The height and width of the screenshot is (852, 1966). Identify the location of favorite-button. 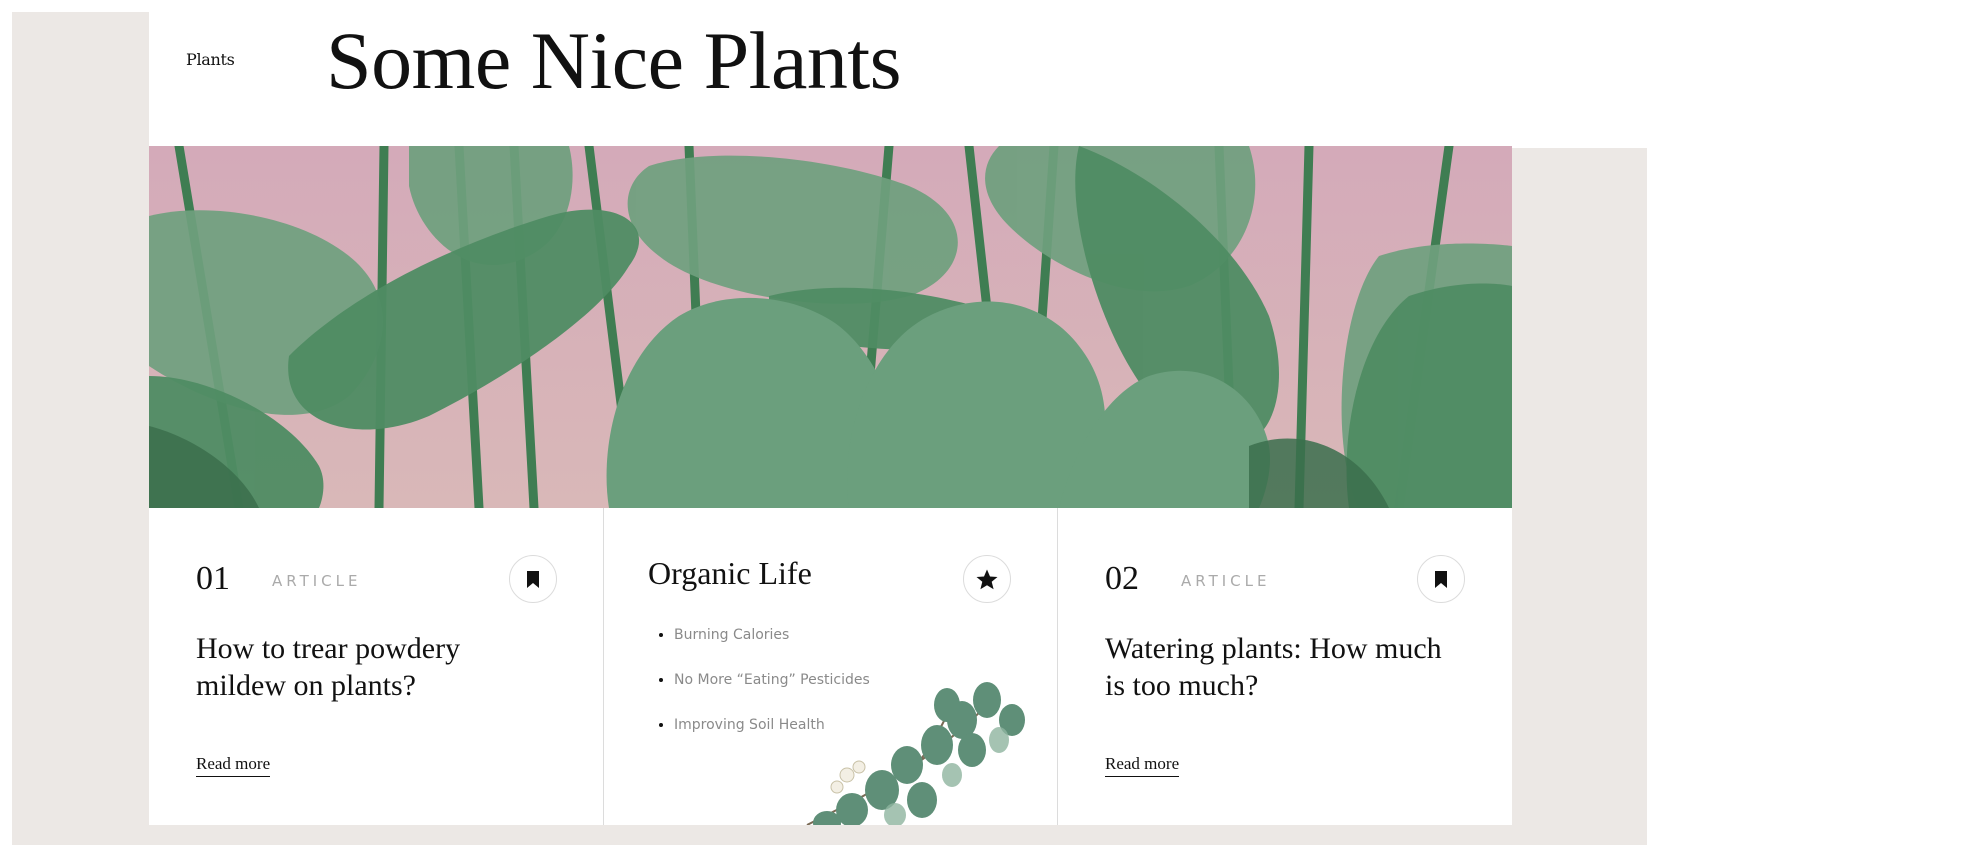
(987, 579).